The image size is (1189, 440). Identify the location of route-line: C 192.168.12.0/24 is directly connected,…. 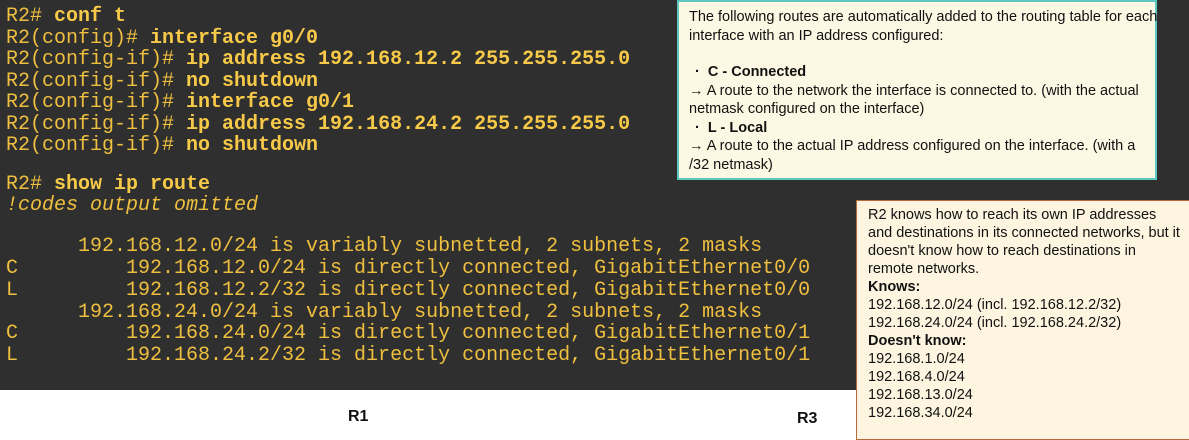
(408, 268).